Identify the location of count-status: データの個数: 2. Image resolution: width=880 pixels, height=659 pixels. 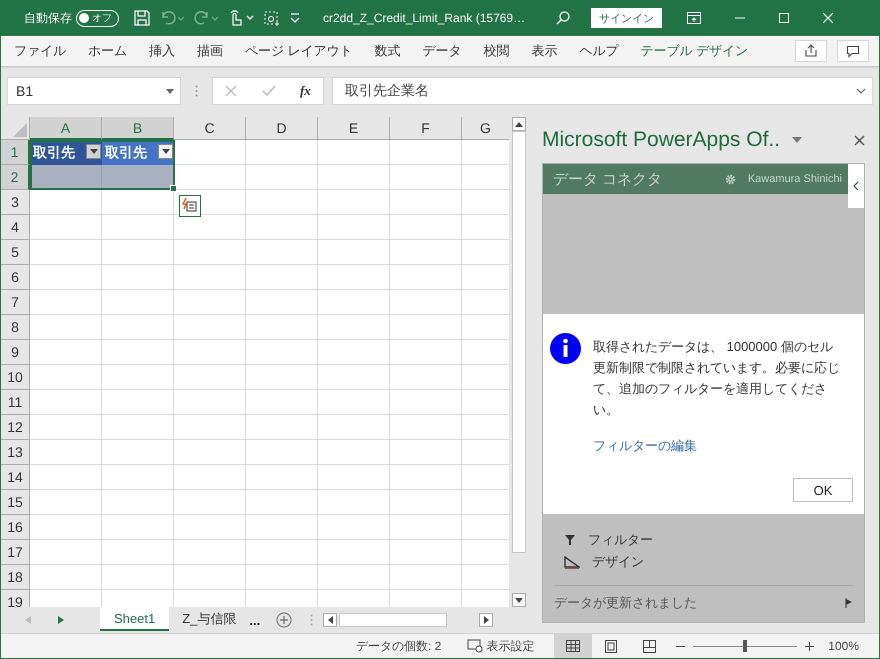
(399, 646).